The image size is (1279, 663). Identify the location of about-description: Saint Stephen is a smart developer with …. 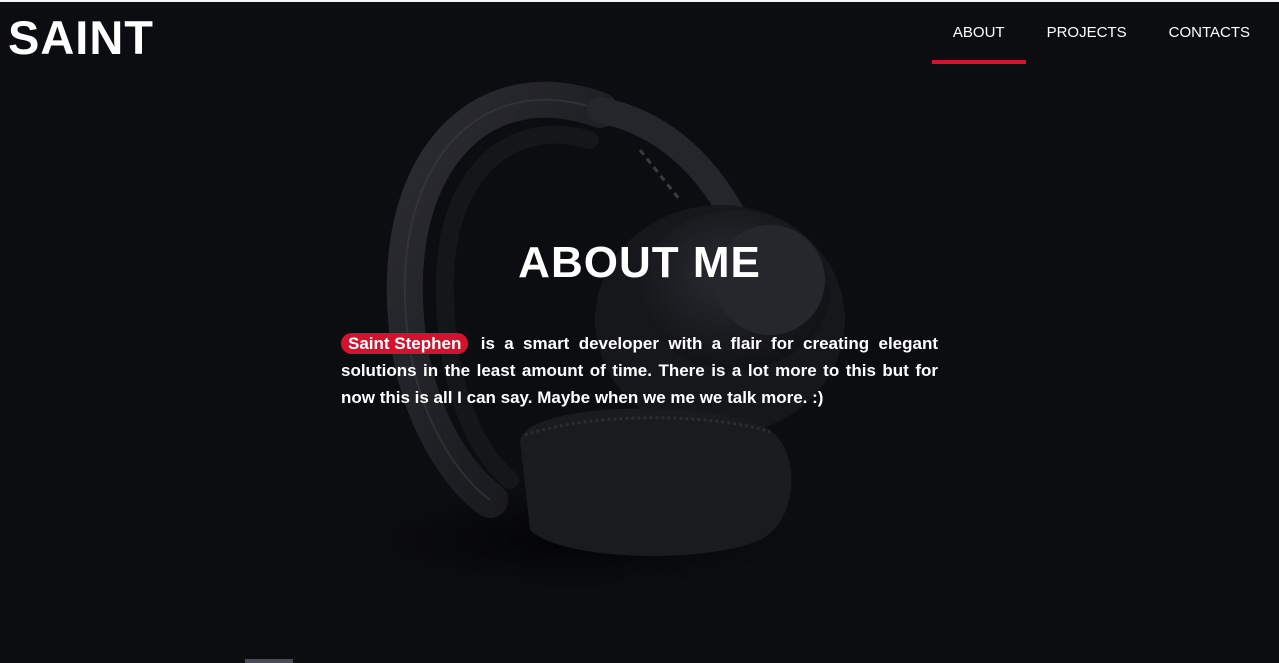
(639, 370).